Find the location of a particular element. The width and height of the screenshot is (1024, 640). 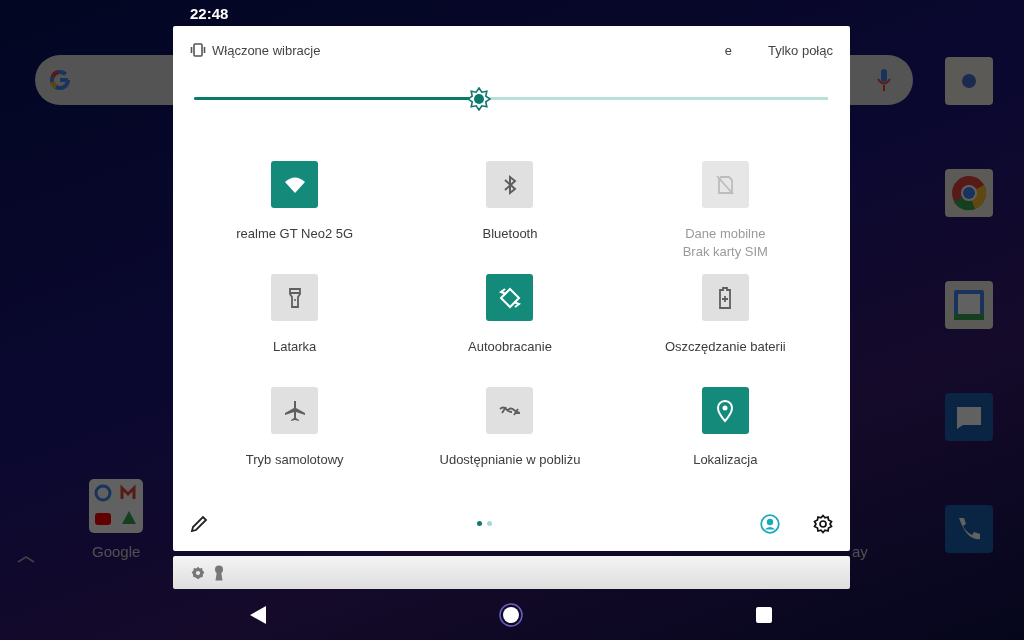

recents-icon is located at coordinates (764, 614).